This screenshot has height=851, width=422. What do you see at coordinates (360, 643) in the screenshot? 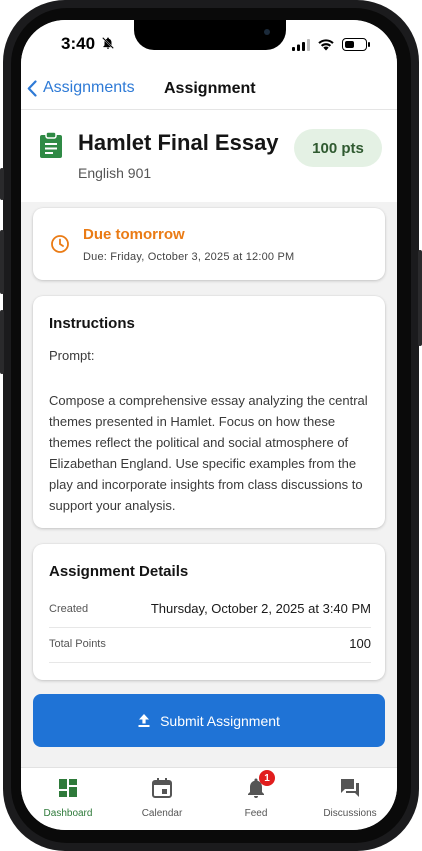
I see `detail-value: 100` at bounding box center [360, 643].